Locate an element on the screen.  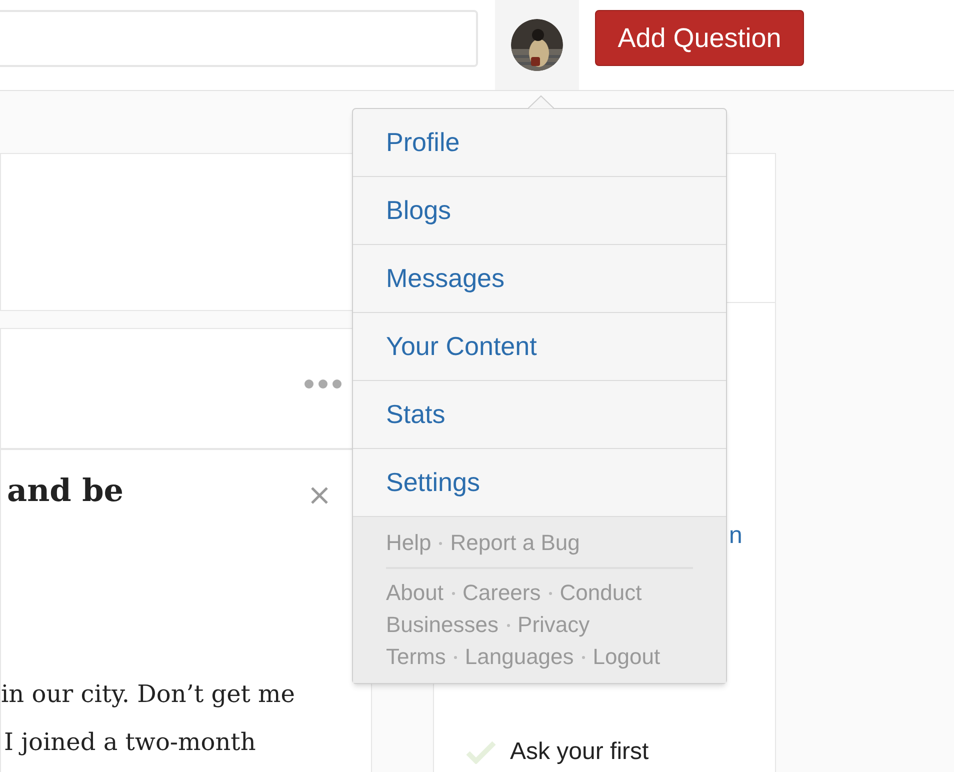
footer-link: Privacy is located at coordinates (554, 625).